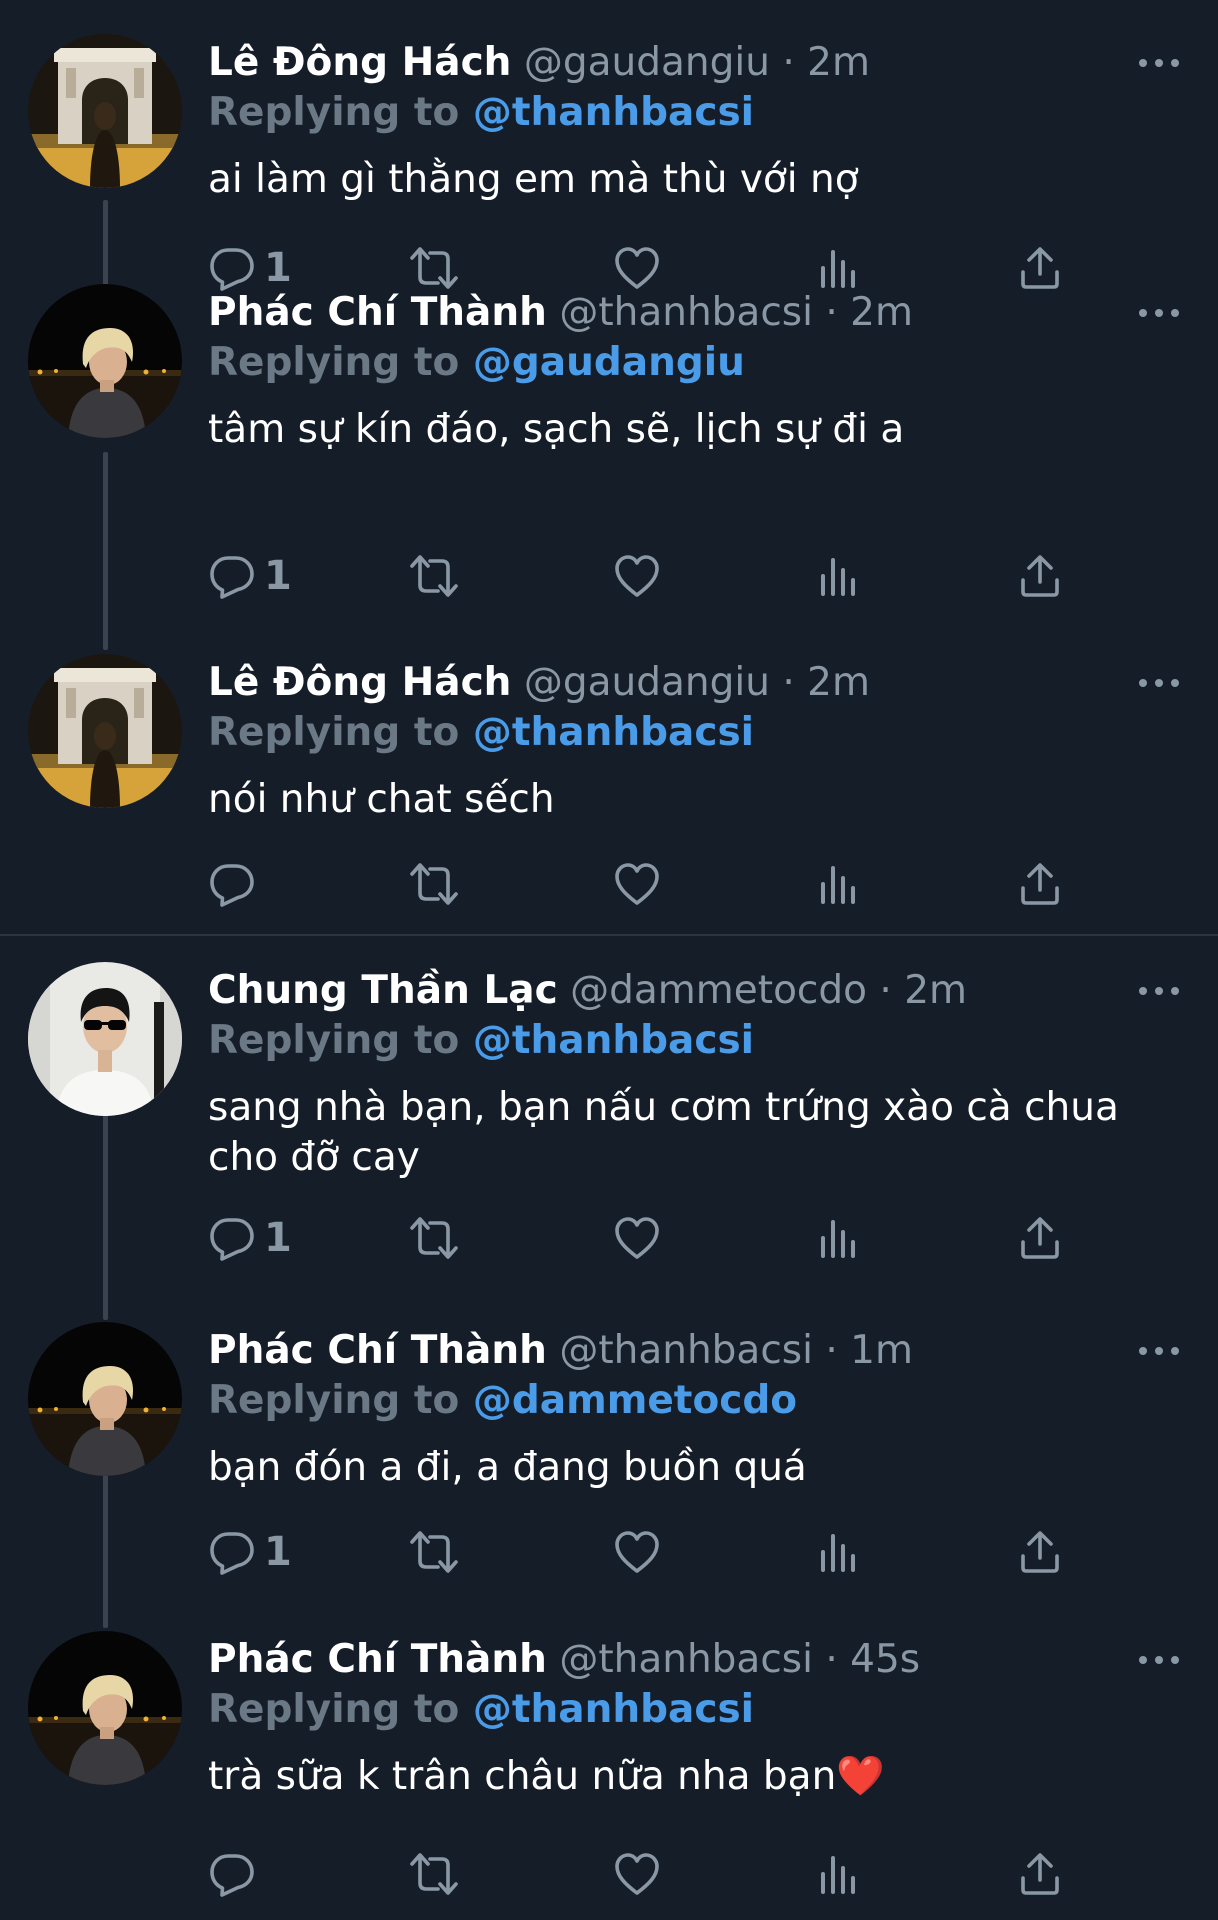 The width and height of the screenshot is (1218, 1920). What do you see at coordinates (718, 990) in the screenshot?
I see `author-handle: @dammetocdo` at bounding box center [718, 990].